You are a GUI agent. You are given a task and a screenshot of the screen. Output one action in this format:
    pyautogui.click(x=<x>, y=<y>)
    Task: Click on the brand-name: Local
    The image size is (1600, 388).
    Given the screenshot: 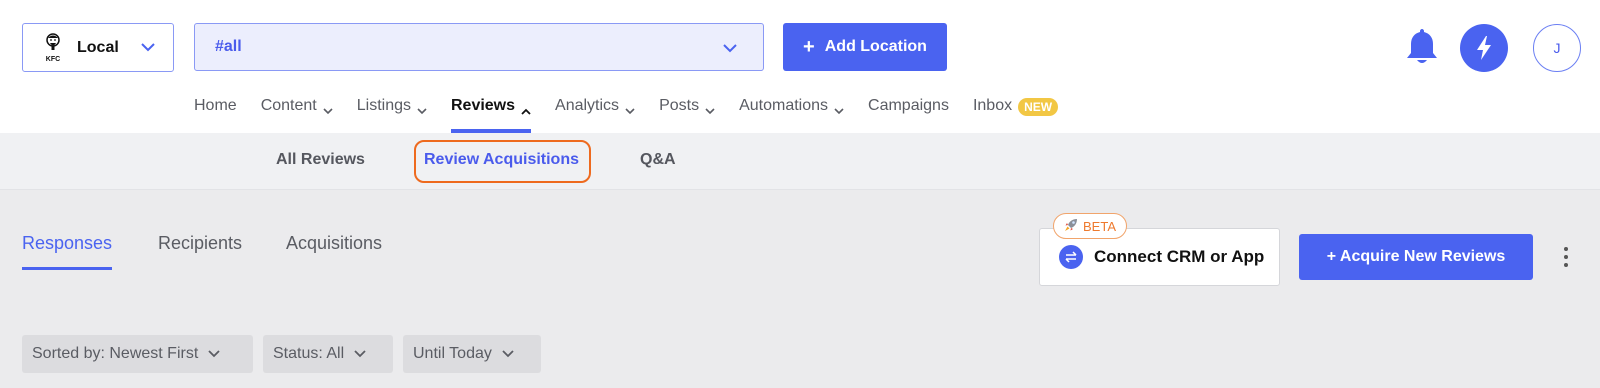 What is the action you would take?
    pyautogui.click(x=98, y=47)
    